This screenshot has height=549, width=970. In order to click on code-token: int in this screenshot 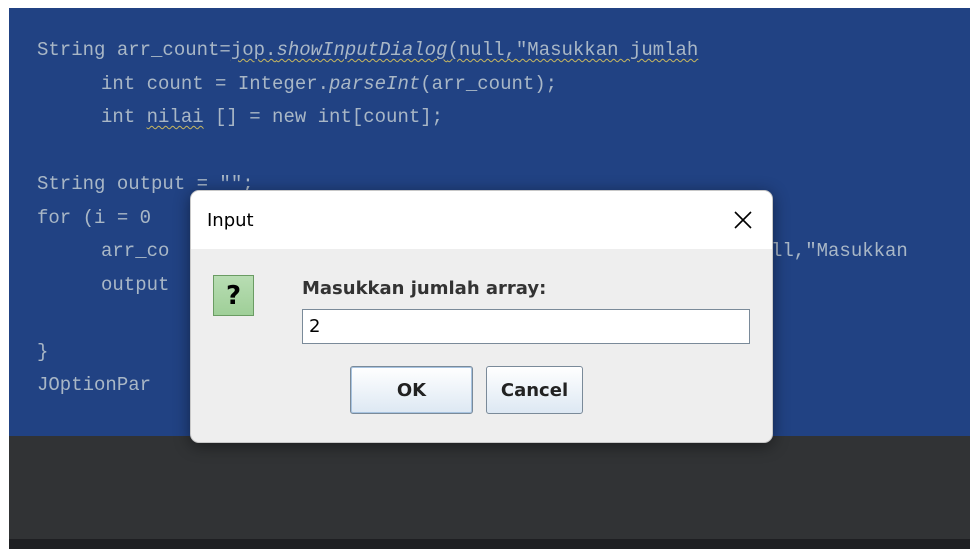, I will do `click(124, 117)`.